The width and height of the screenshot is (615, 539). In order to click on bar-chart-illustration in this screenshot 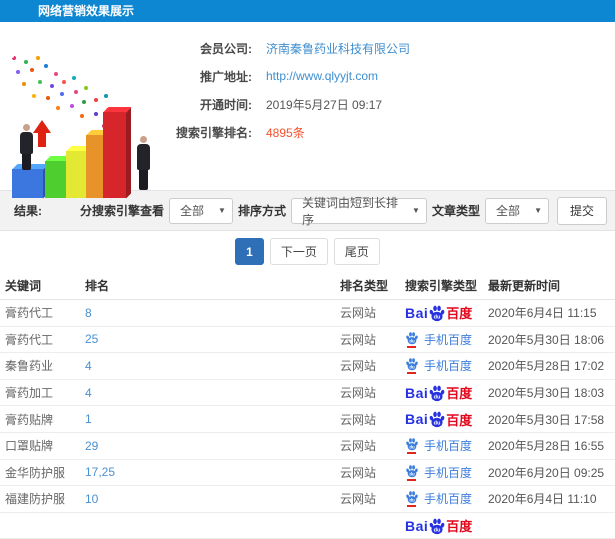, I will do `click(87, 125)`.